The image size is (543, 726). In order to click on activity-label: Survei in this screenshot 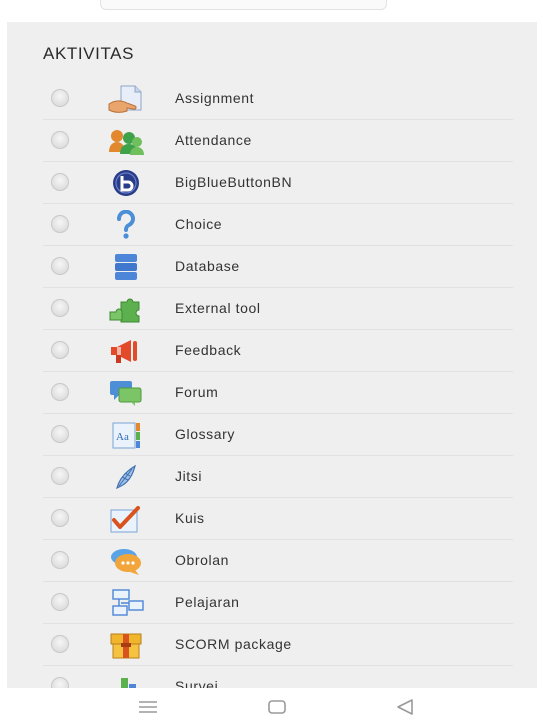, I will do `click(197, 683)`.